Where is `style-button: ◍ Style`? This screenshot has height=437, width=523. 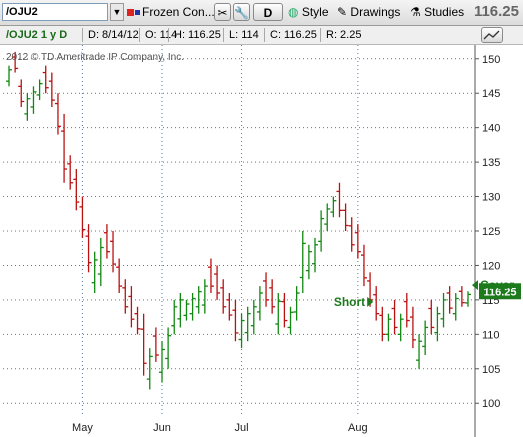
style-button: ◍ Style is located at coordinates (308, 12).